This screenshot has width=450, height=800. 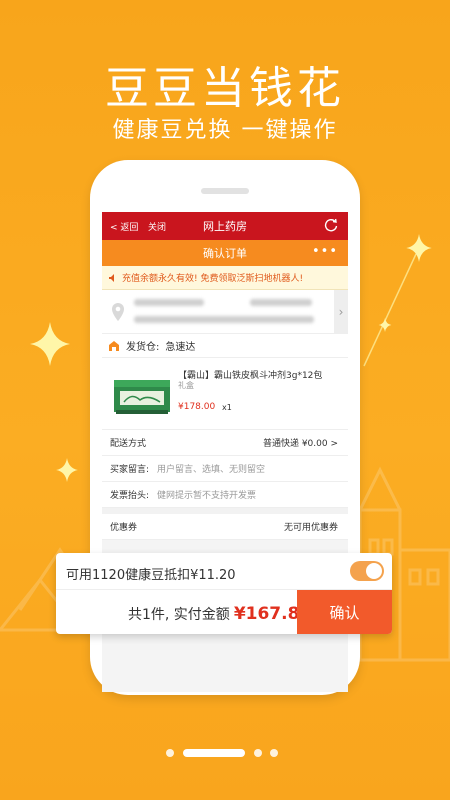 What do you see at coordinates (206, 494) in the screenshot?
I see `invoice-input: 健网提示暂不支持开发票` at bounding box center [206, 494].